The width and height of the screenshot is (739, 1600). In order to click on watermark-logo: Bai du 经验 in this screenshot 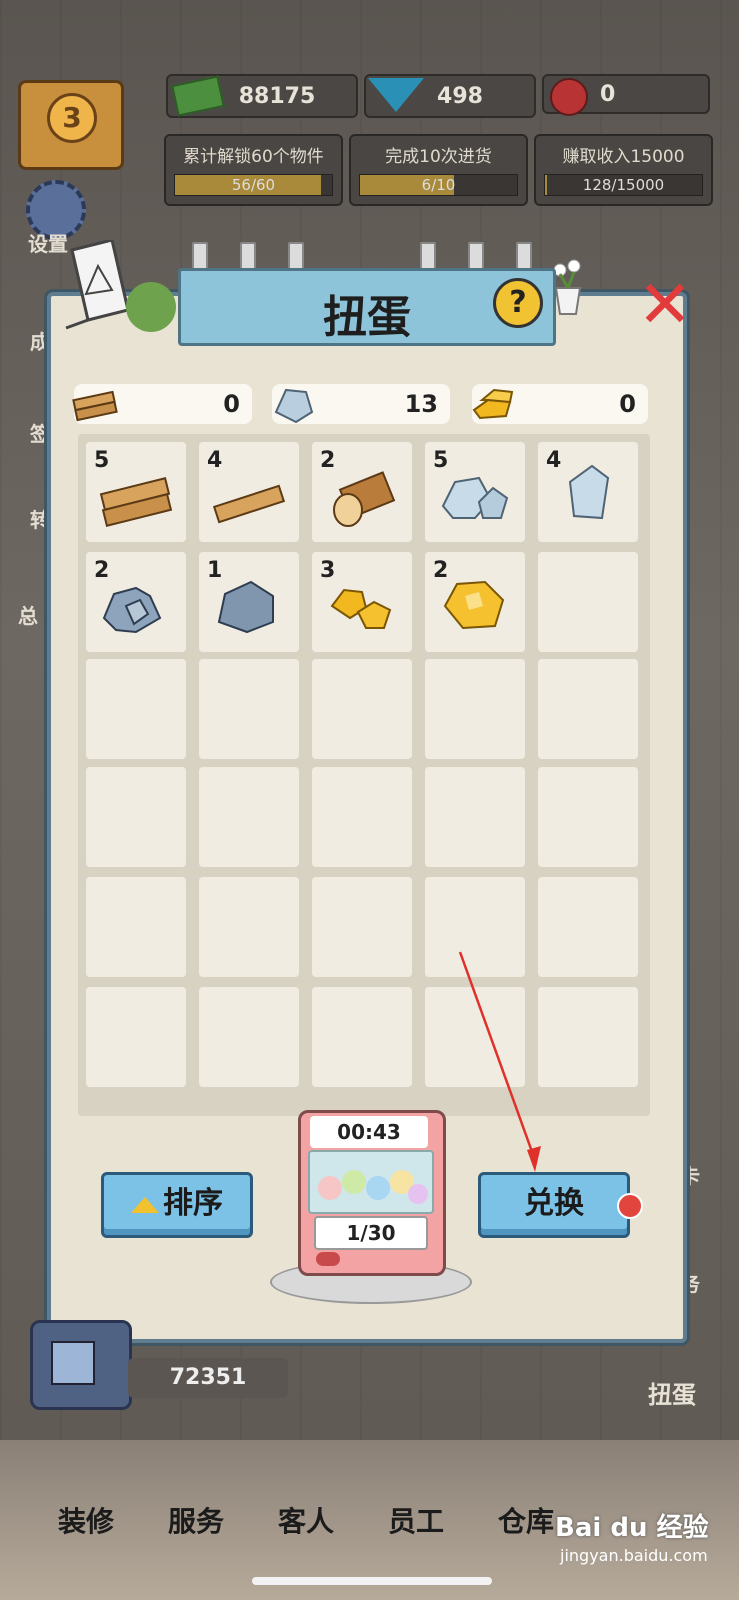, I will do `click(632, 1528)`.